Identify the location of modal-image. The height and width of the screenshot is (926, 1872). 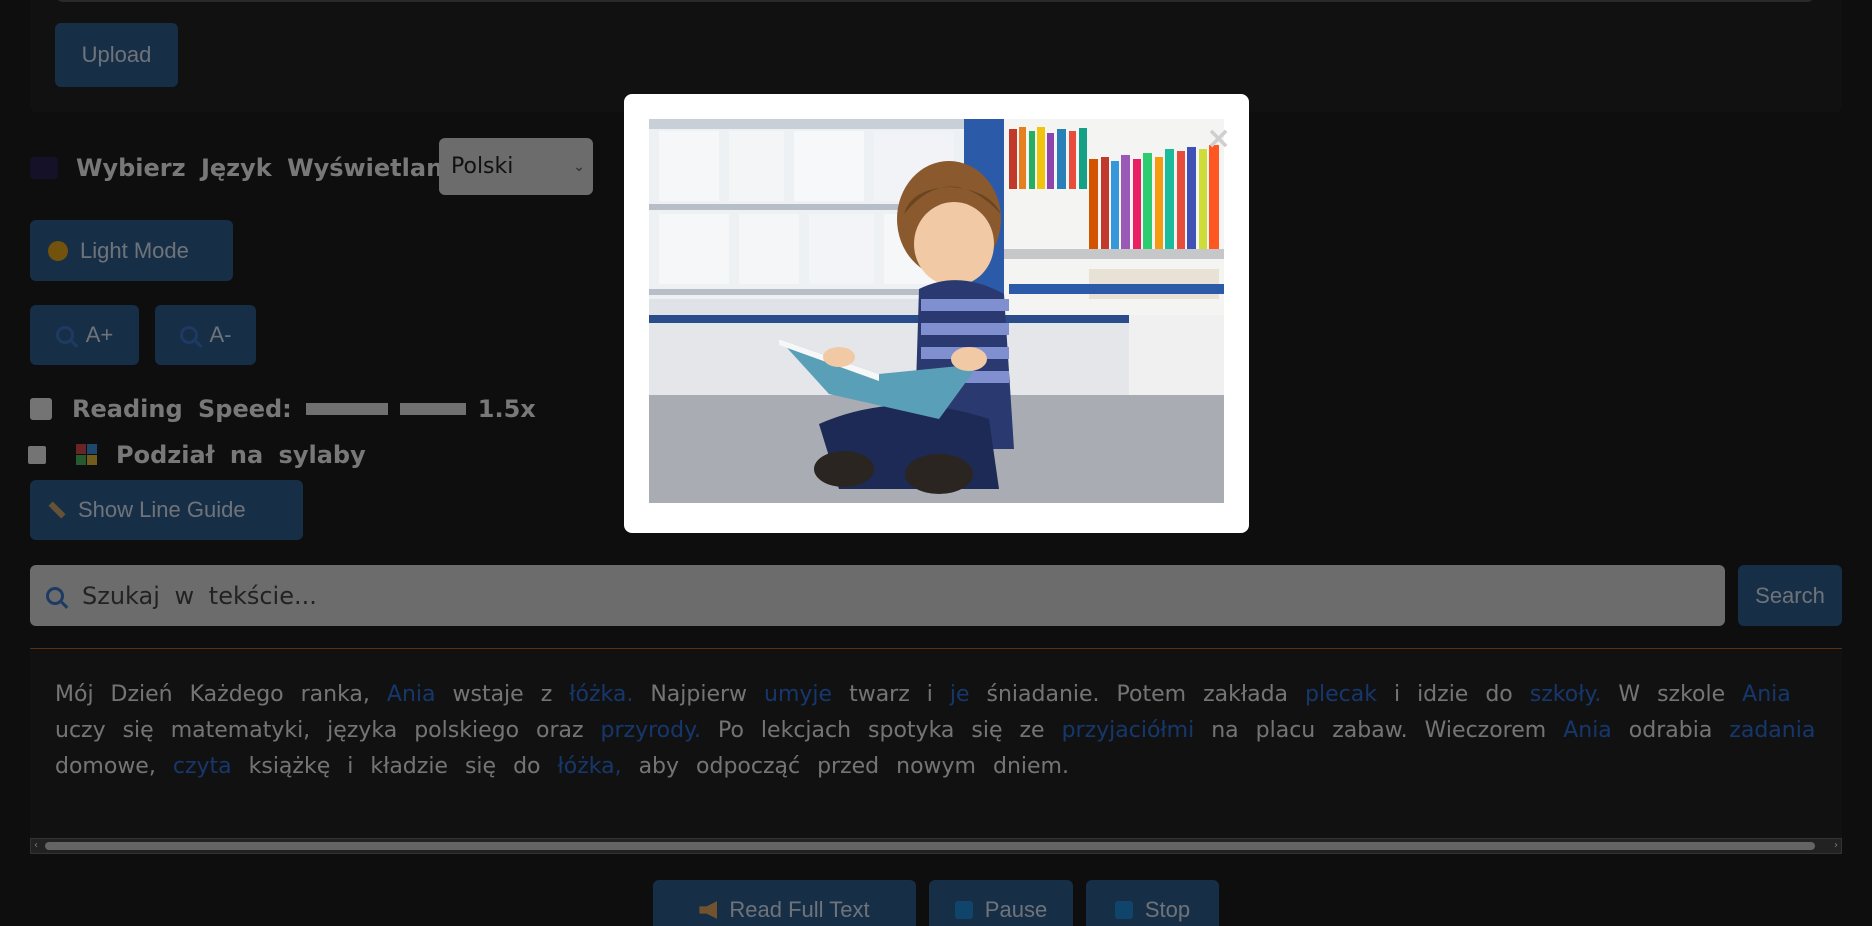
(936, 311).